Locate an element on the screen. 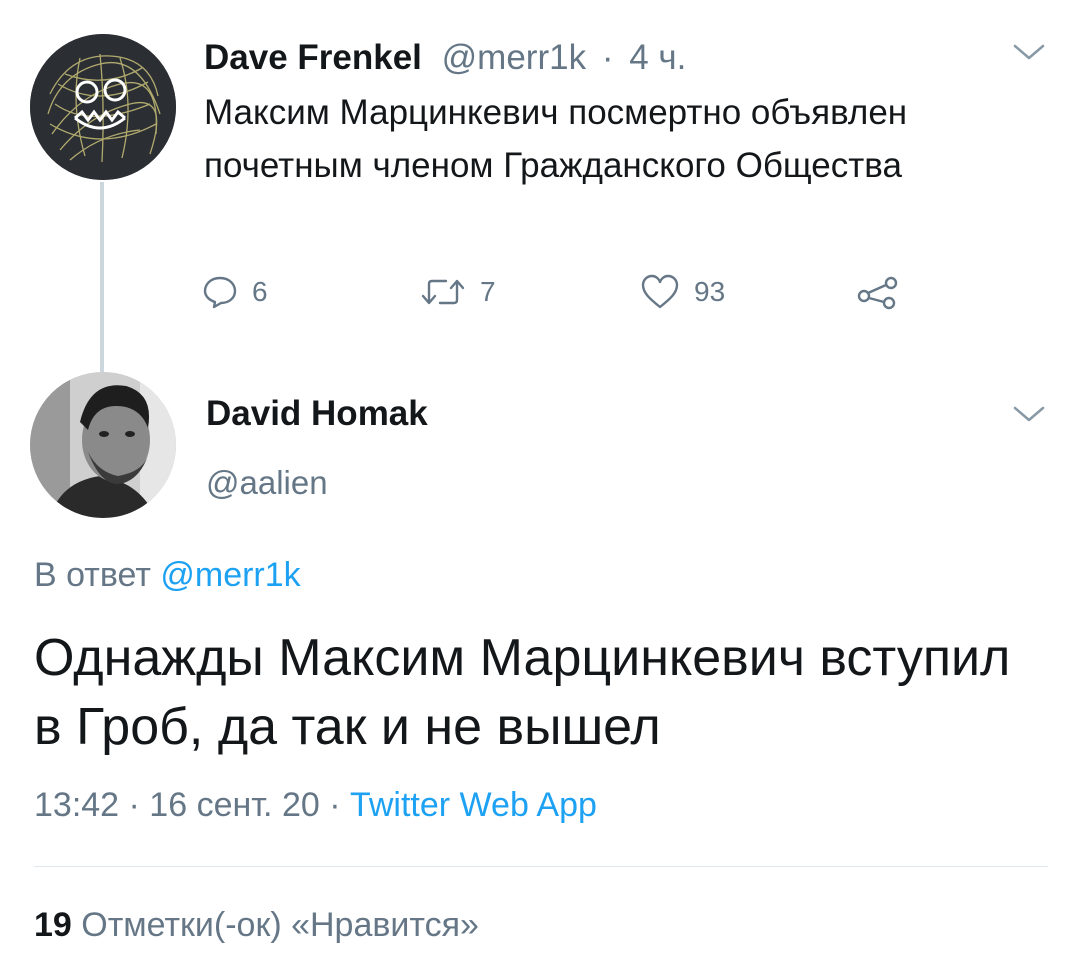  tweet1-menu-button is located at coordinates (1029, 54).